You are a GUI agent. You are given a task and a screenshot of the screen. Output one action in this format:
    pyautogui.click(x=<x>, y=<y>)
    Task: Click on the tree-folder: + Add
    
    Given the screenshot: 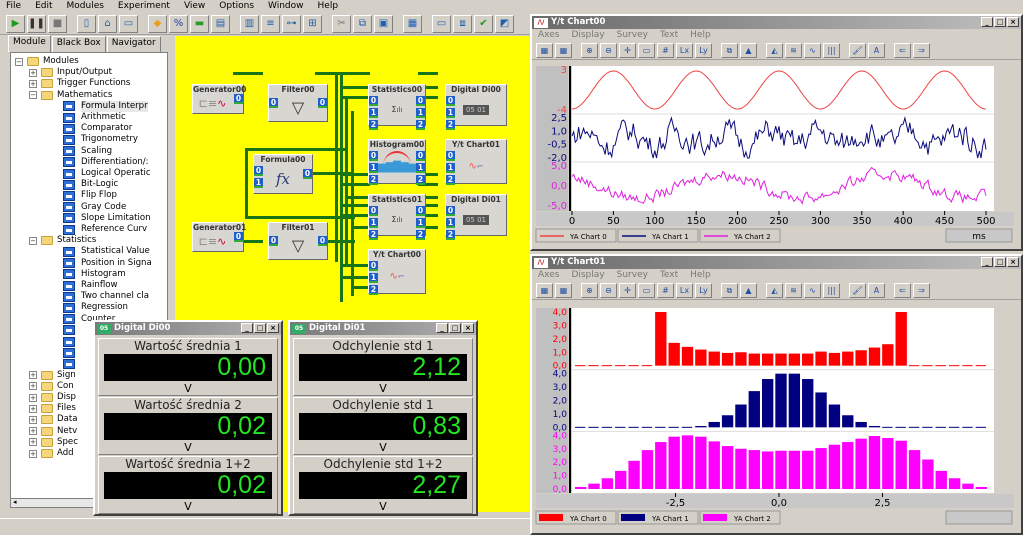 What is the action you would take?
    pyautogui.click(x=51, y=453)
    